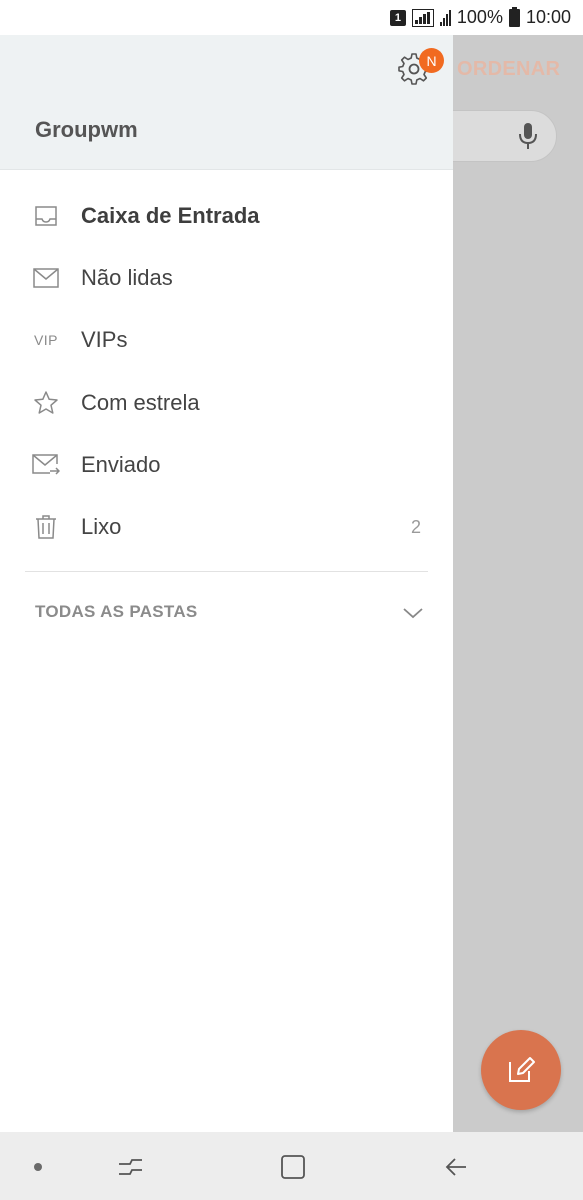 The height and width of the screenshot is (1200, 583). I want to click on recent-apps-icon, so click(131, 1167).